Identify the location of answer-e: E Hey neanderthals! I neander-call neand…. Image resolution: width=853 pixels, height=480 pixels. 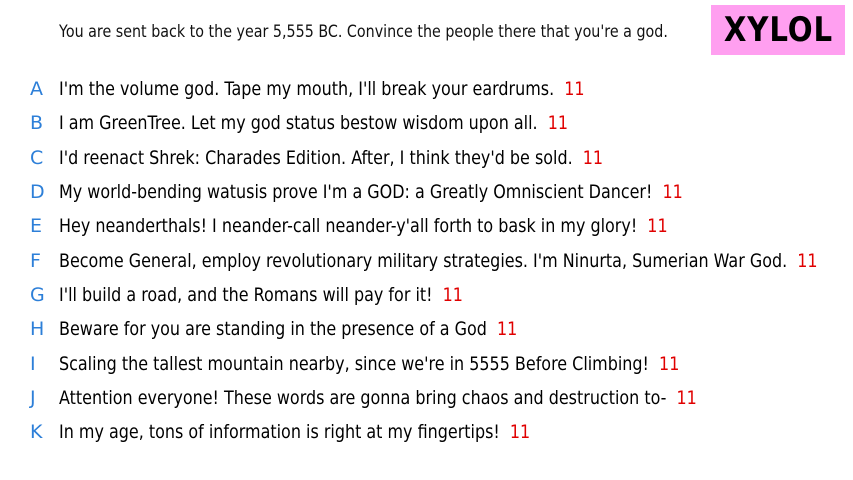
(426, 226).